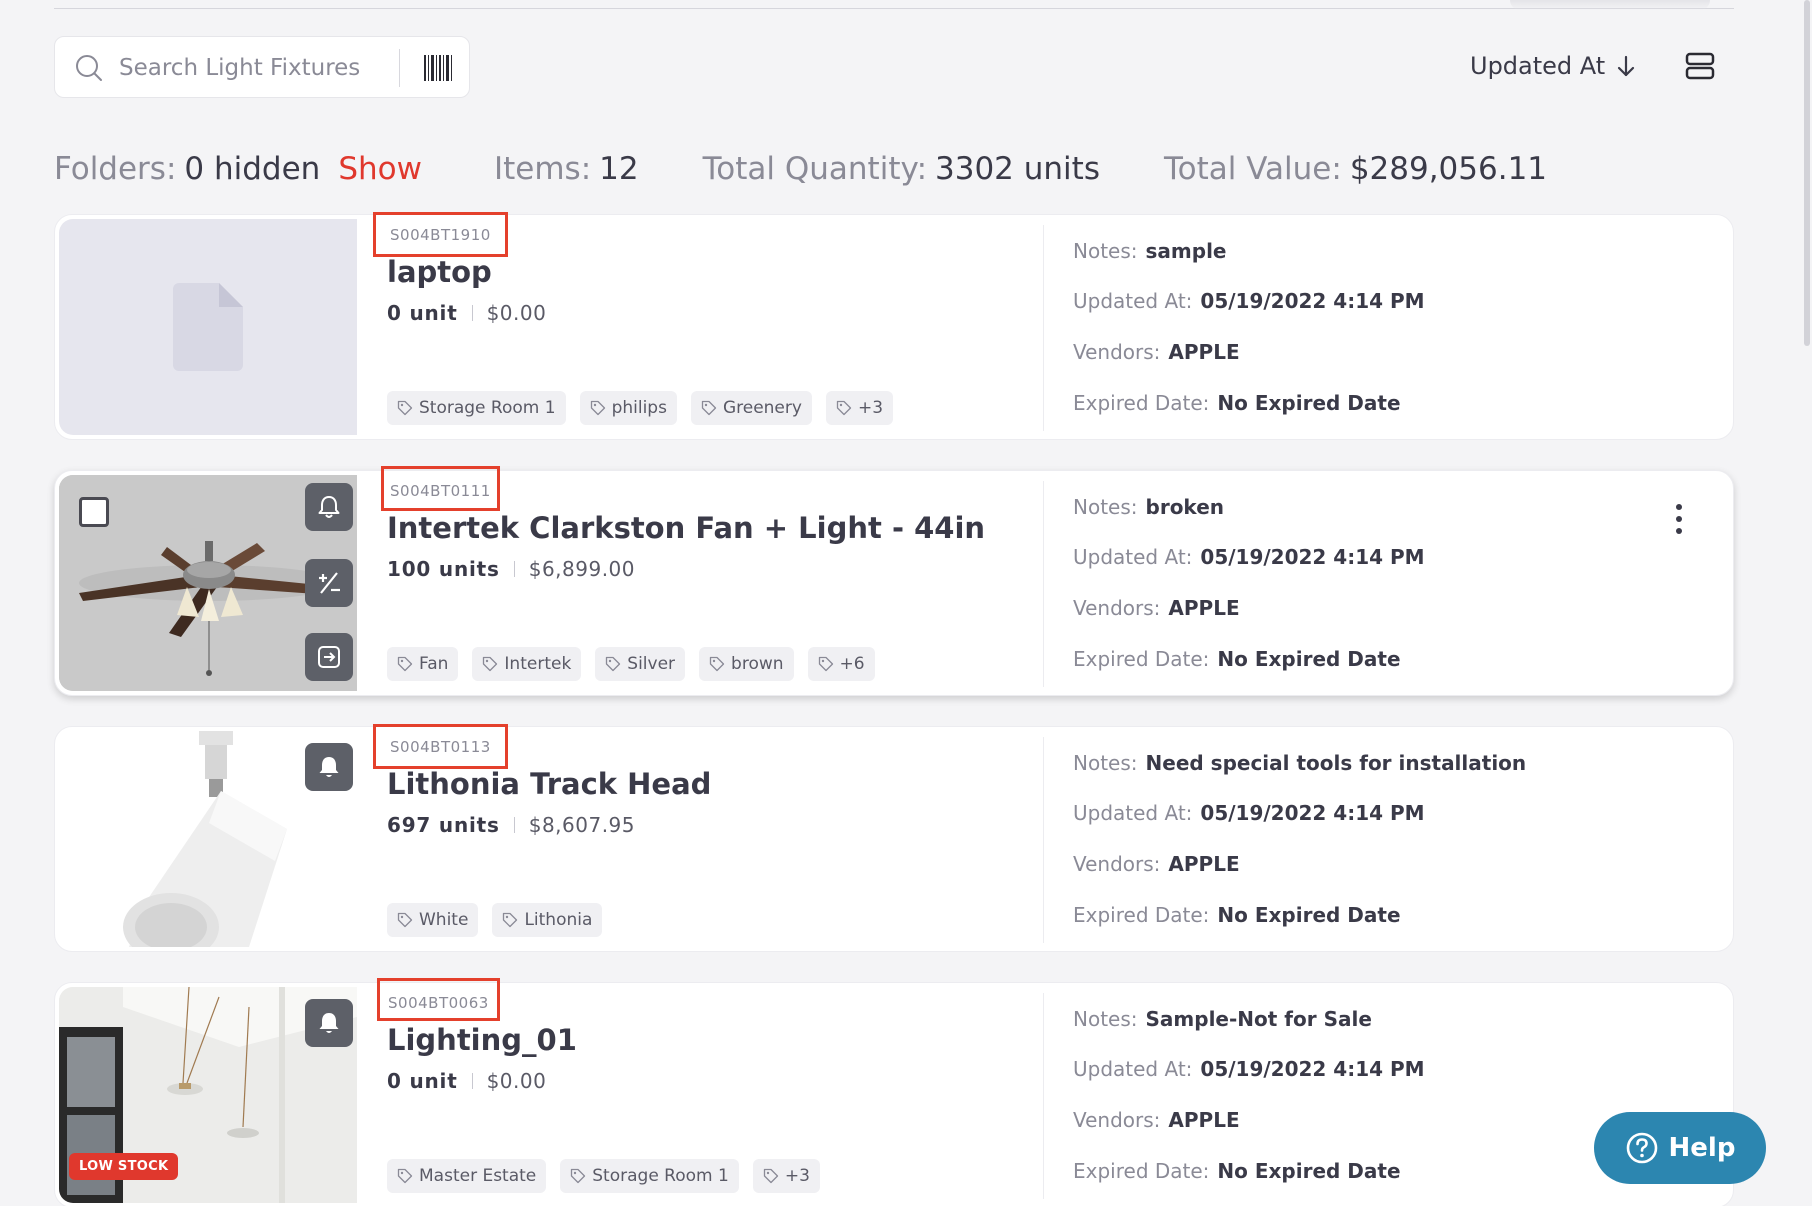 Image resolution: width=1812 pixels, height=1206 pixels. Describe the element at coordinates (1610, 5) in the screenshot. I see `header-shadow` at that location.